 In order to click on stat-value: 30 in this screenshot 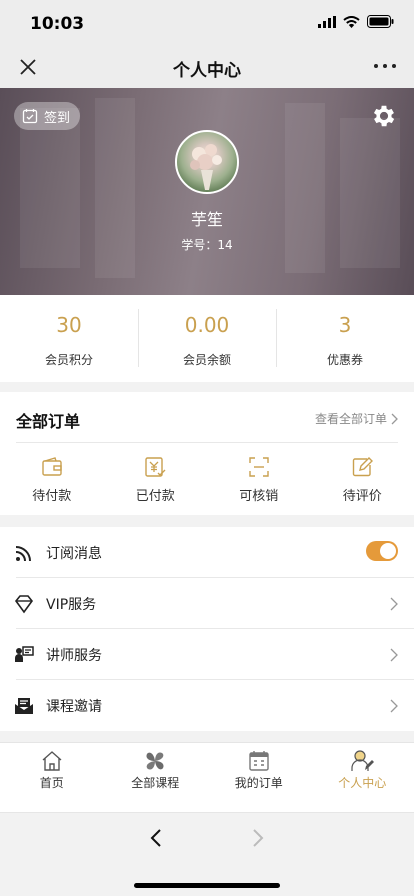, I will do `click(69, 325)`.